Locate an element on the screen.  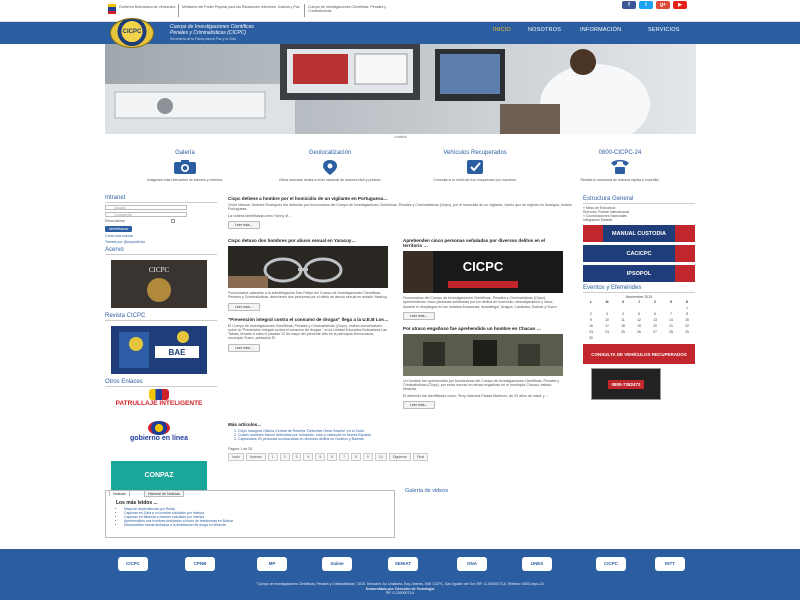
footer-logo: INTT is located at coordinates (670, 564).